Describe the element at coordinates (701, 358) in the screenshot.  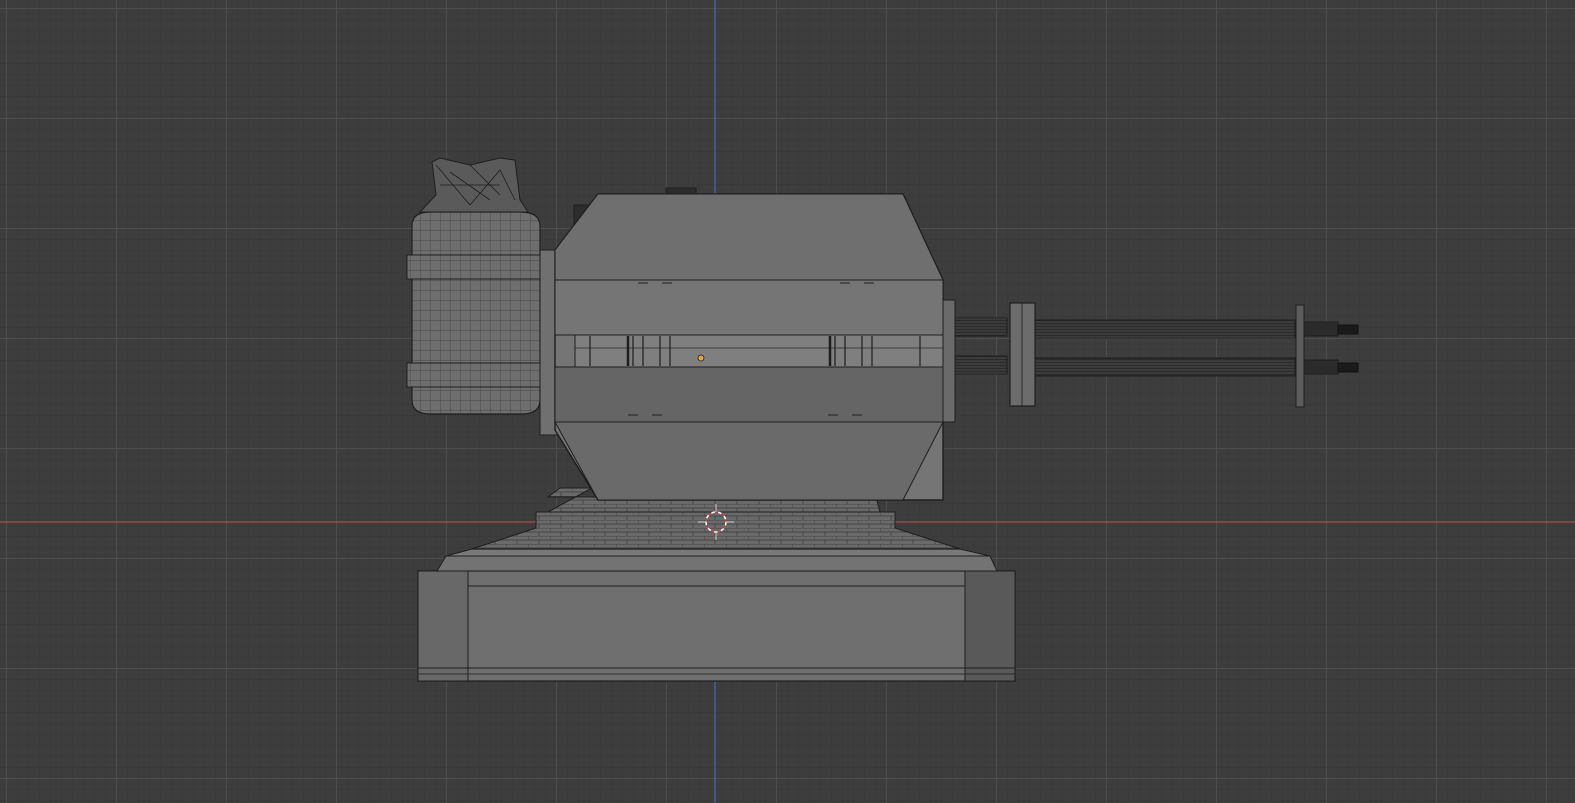
I see `object-origin-point` at that location.